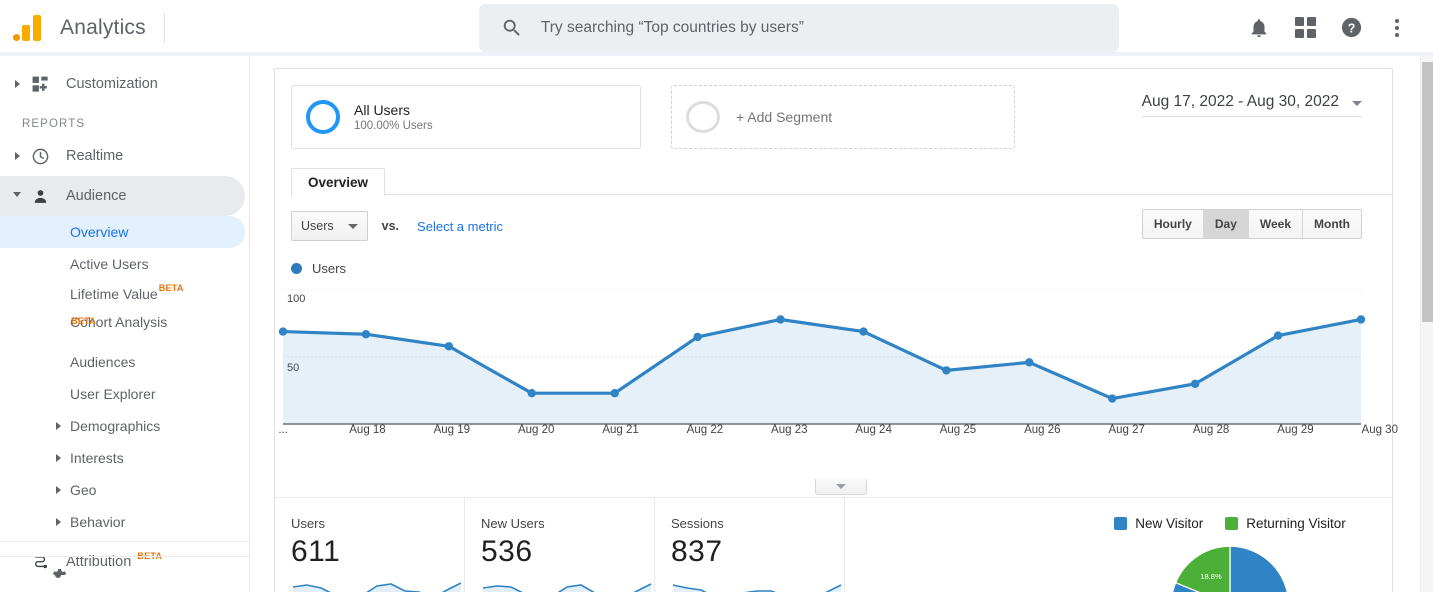 Image resolution: width=1433 pixels, height=592 pixels. I want to click on sidebar-item-label: Audience, so click(96, 196).